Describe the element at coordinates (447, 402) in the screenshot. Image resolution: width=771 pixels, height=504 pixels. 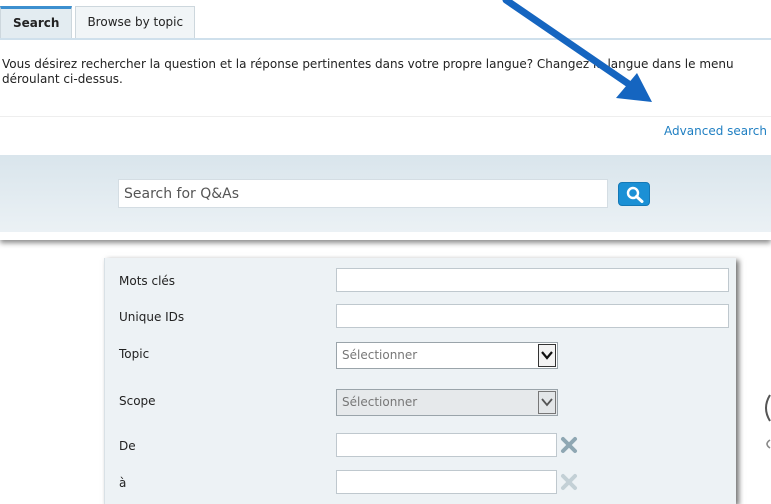
I see `scope-select: Sélectionner` at that location.